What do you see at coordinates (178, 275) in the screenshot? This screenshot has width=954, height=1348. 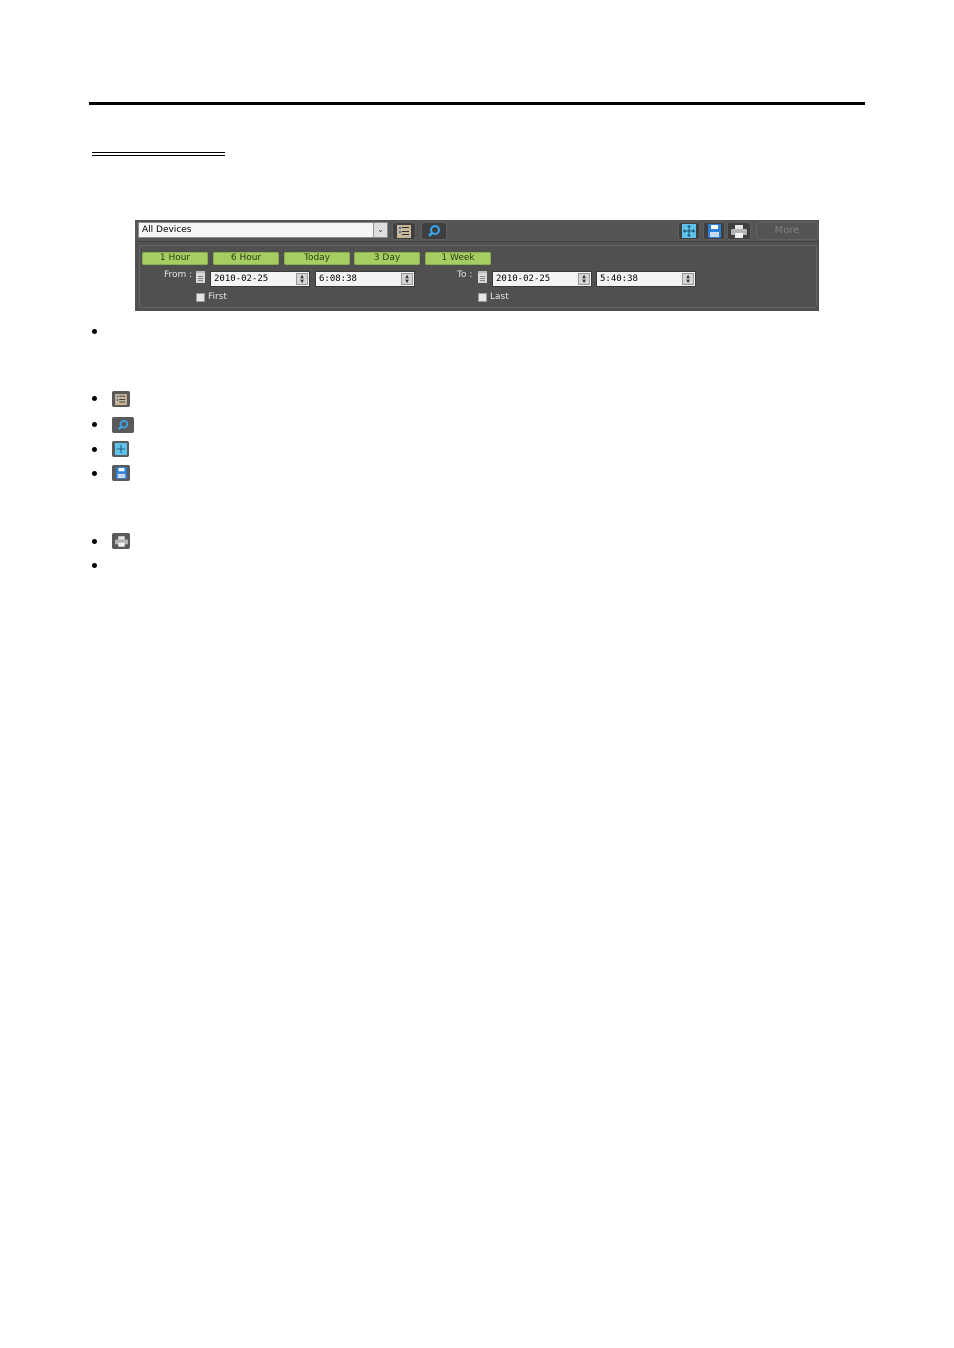 I see `from-label: From :` at bounding box center [178, 275].